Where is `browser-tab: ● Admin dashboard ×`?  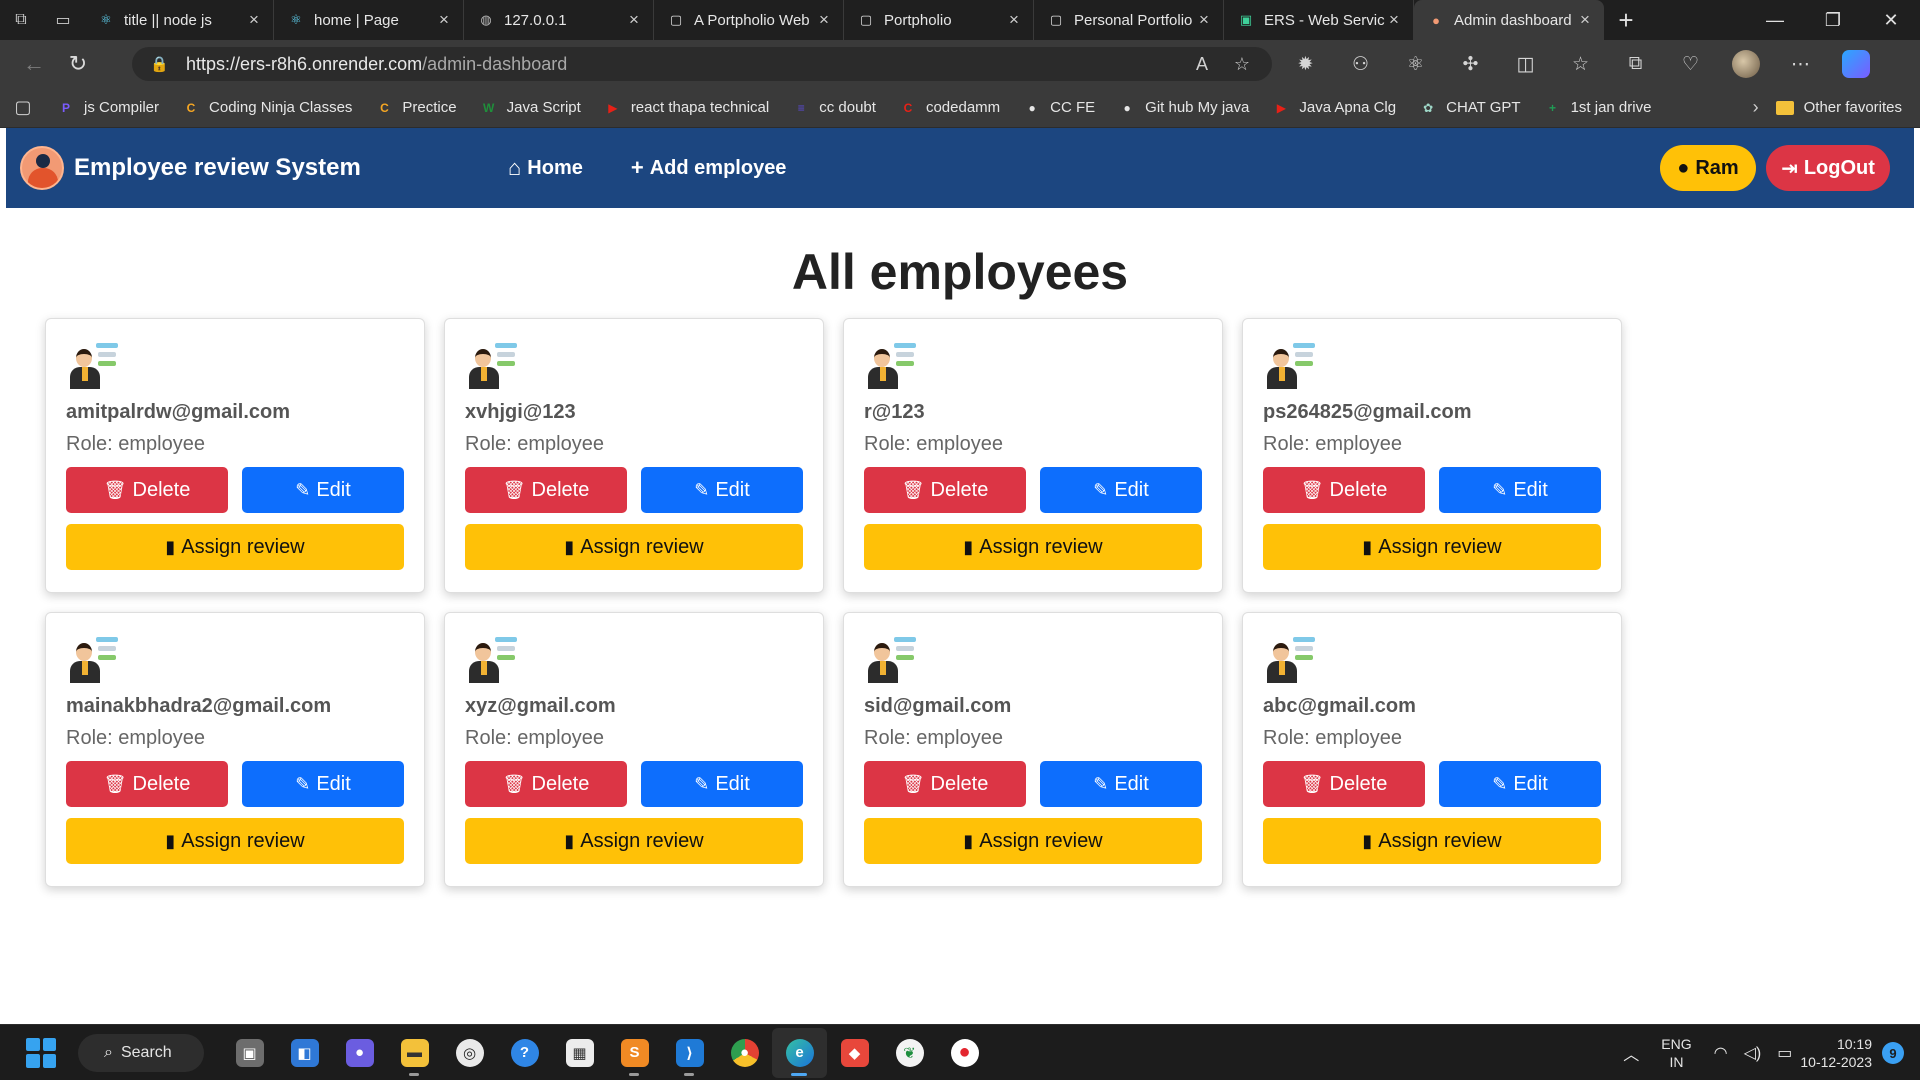
browser-tab: ● Admin dashboard × is located at coordinates (1509, 20).